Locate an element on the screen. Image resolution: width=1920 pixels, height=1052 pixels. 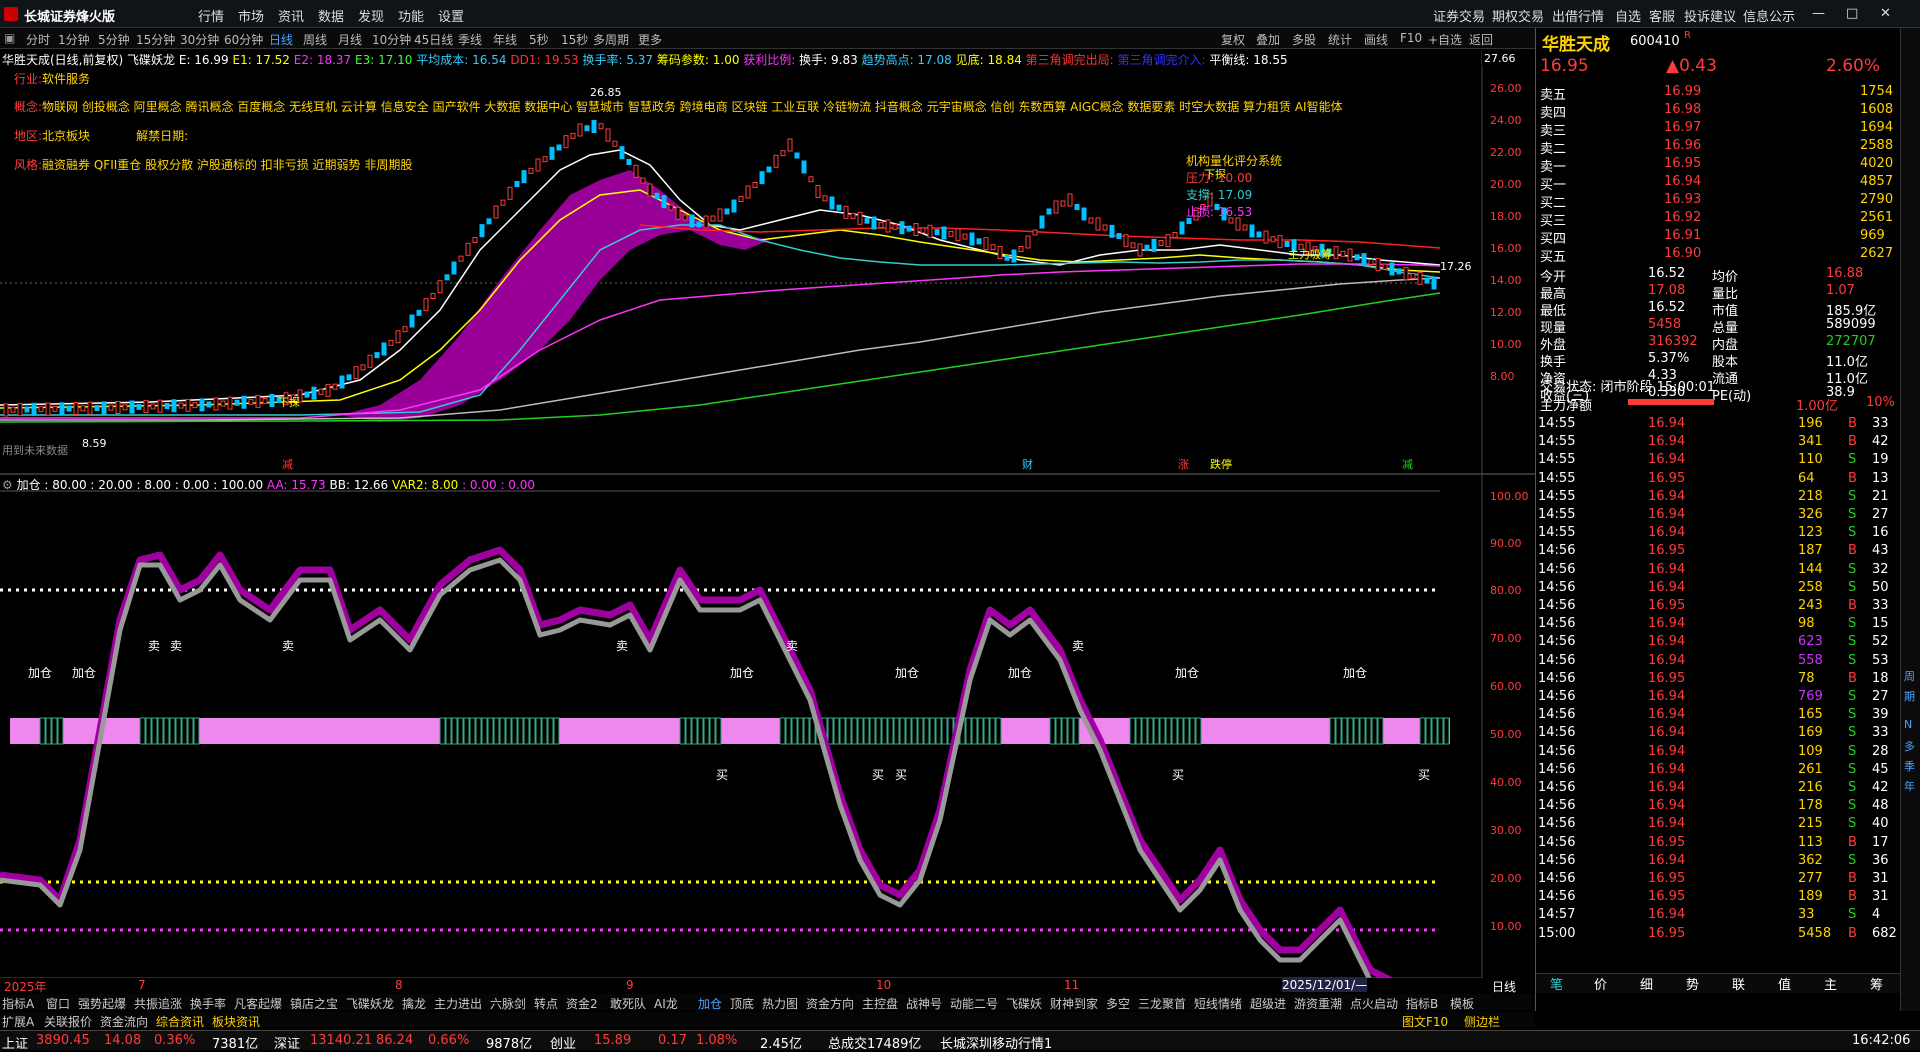
order-book-row: 买二 16.93 2790 is located at coordinates (1718, 201).